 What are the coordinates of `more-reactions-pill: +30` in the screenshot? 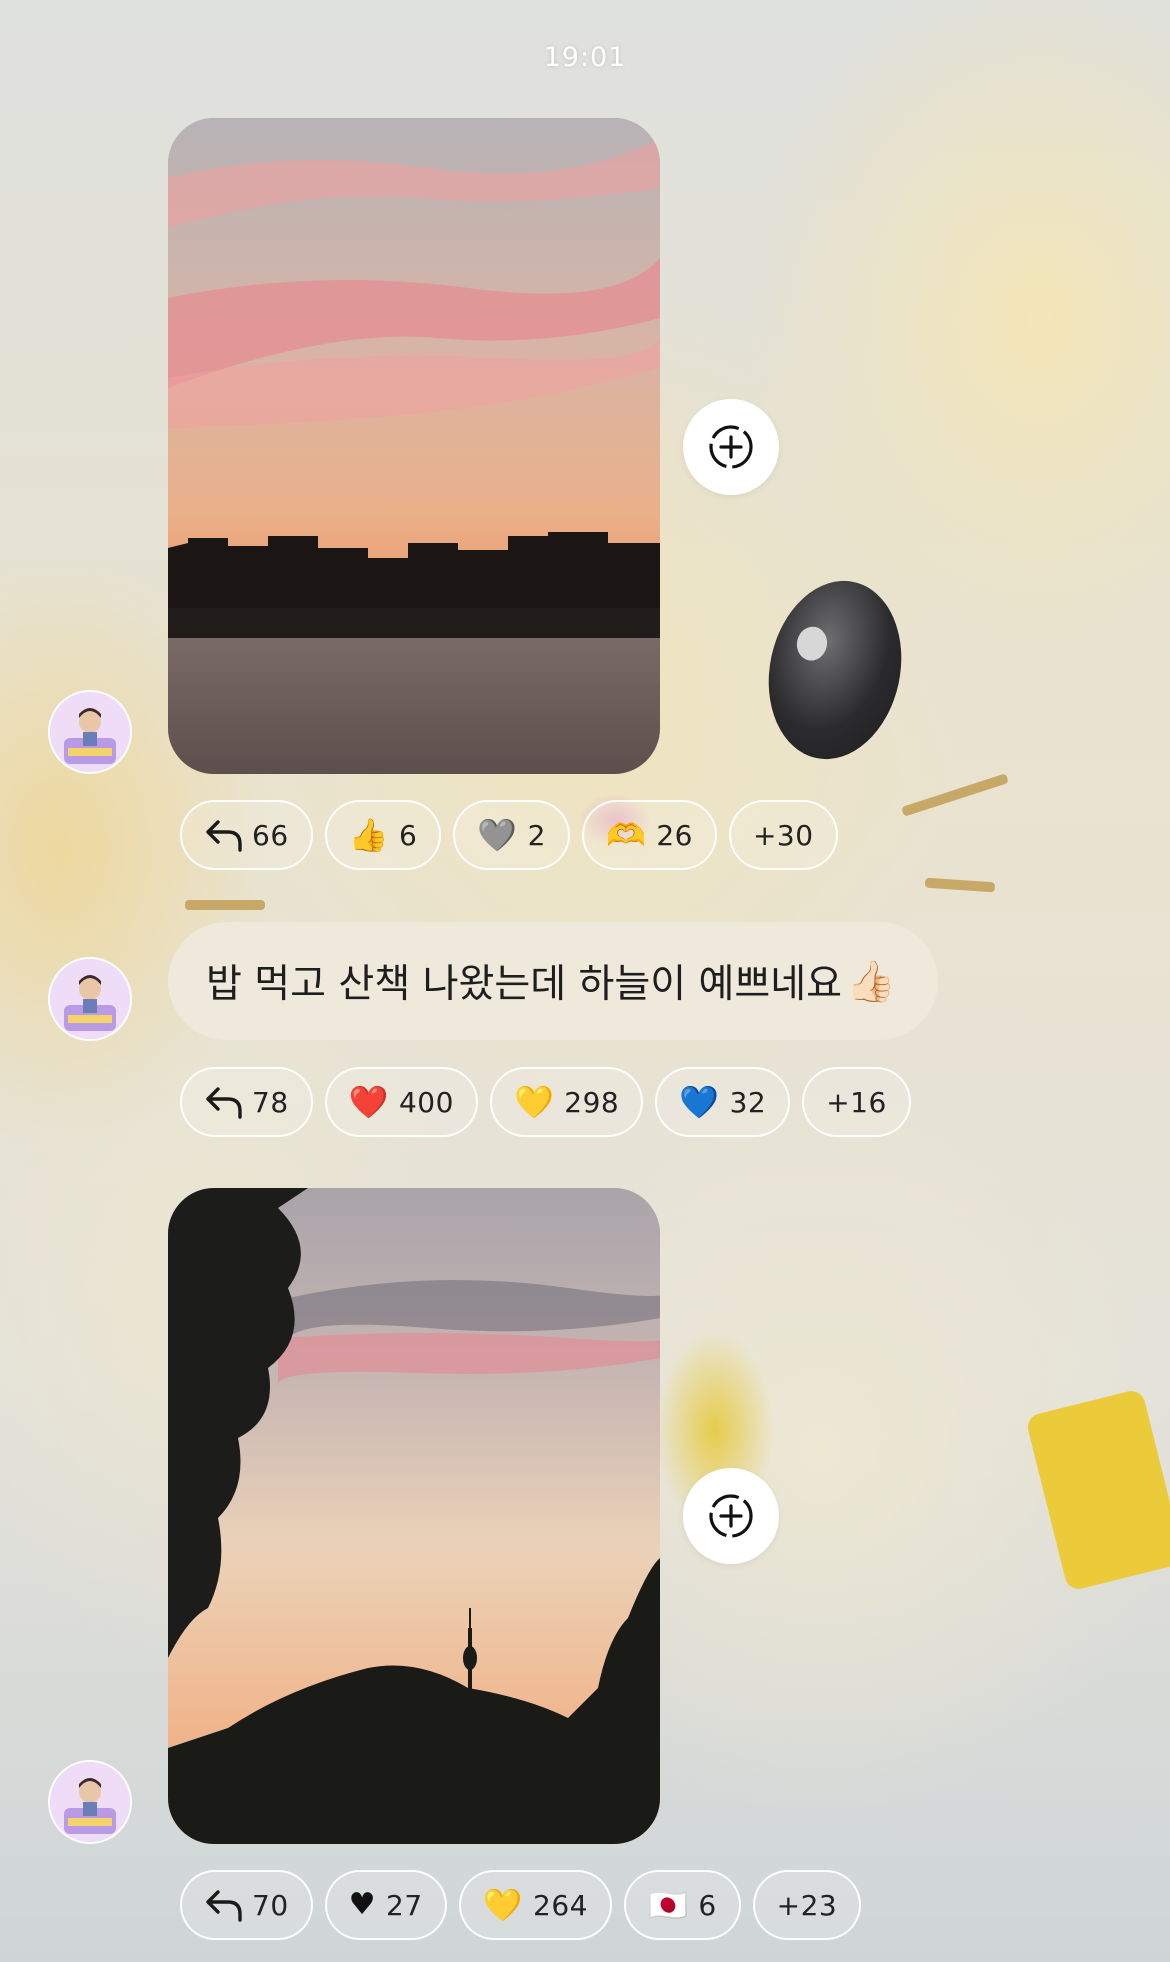 It's located at (783, 835).